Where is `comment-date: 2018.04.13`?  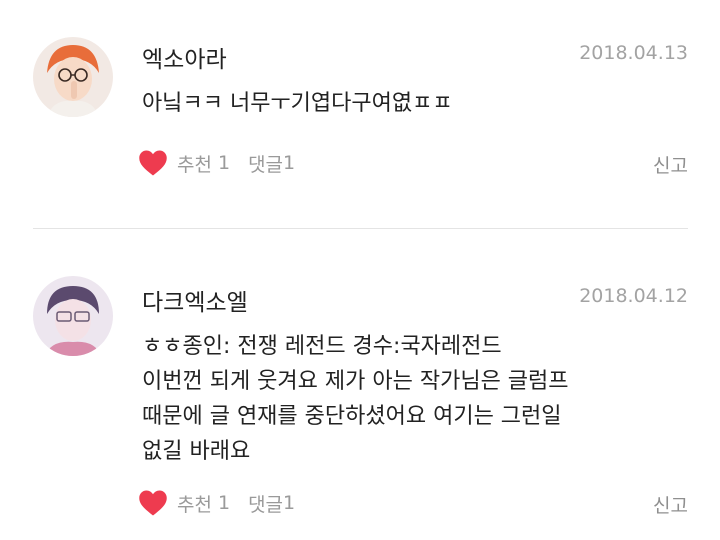 comment-date: 2018.04.13 is located at coordinates (633, 53).